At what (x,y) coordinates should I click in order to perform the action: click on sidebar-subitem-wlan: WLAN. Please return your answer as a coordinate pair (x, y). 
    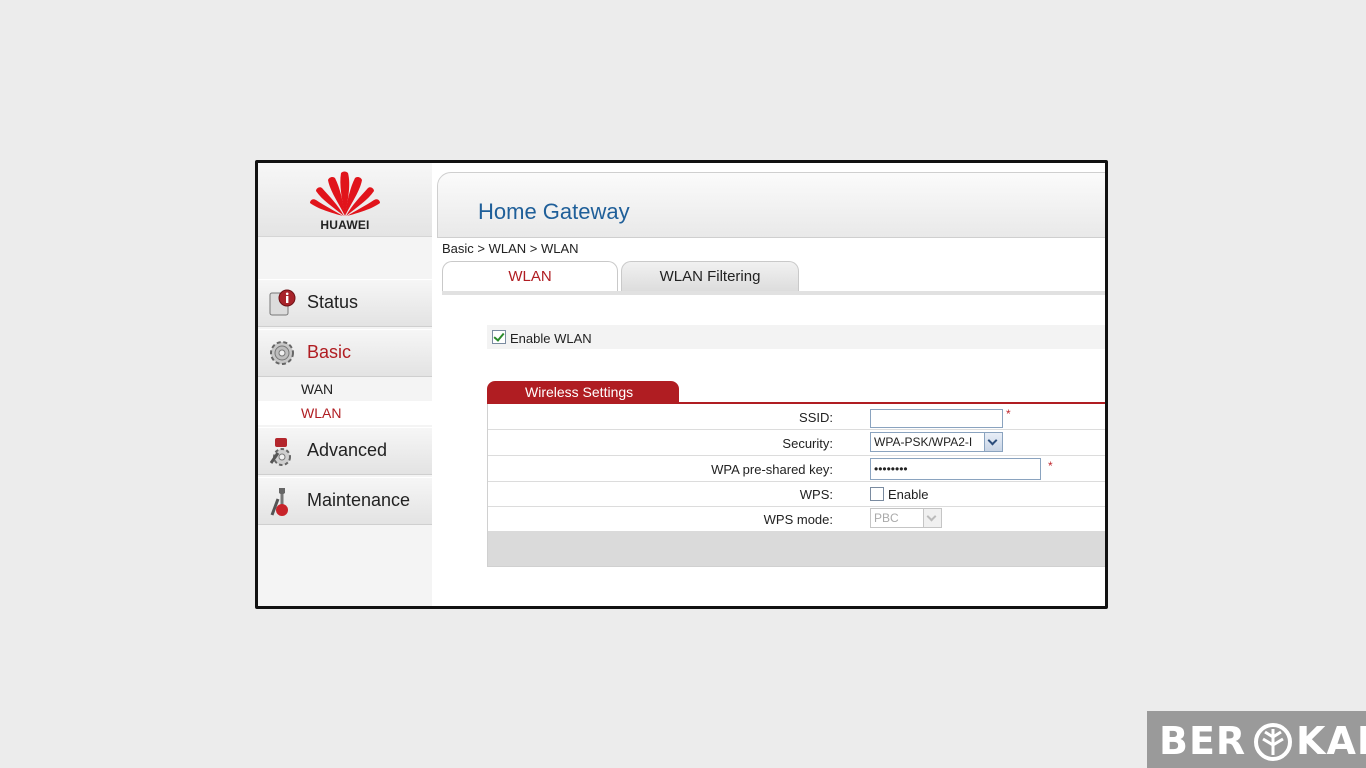
    Looking at the image, I should click on (345, 413).